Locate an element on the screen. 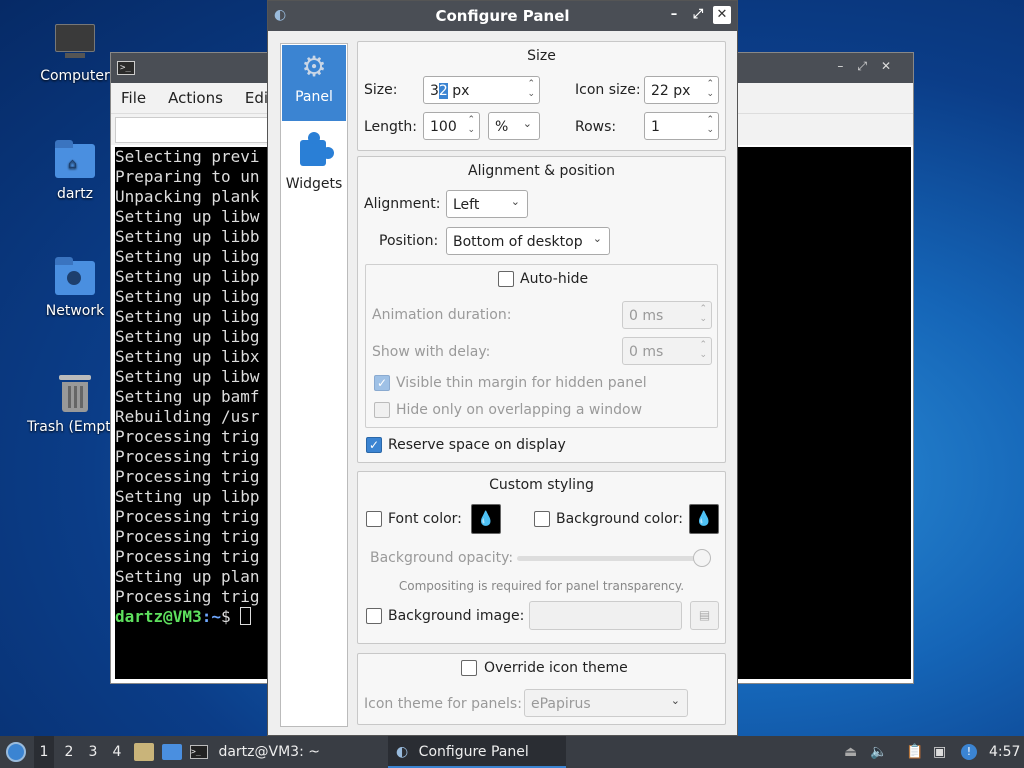  lxqt-icon: ◐ is located at coordinates (402, 752).